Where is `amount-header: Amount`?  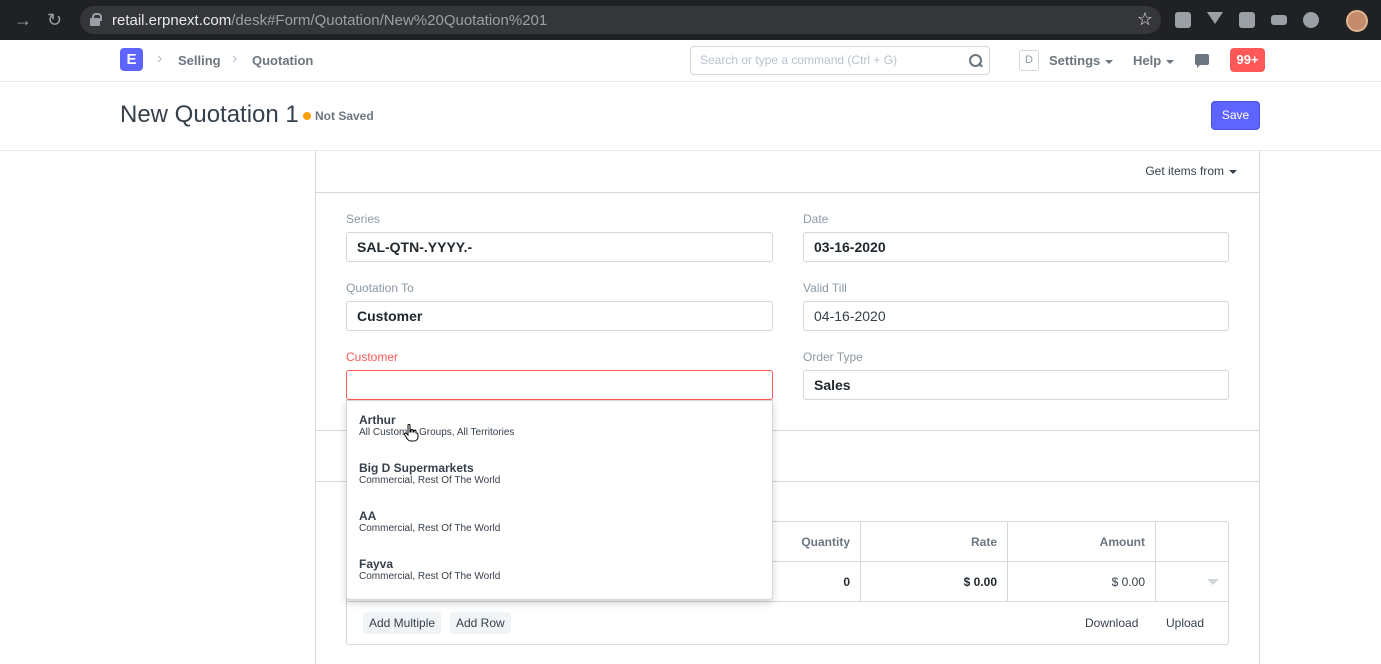 amount-header: Amount is located at coordinates (1081, 542).